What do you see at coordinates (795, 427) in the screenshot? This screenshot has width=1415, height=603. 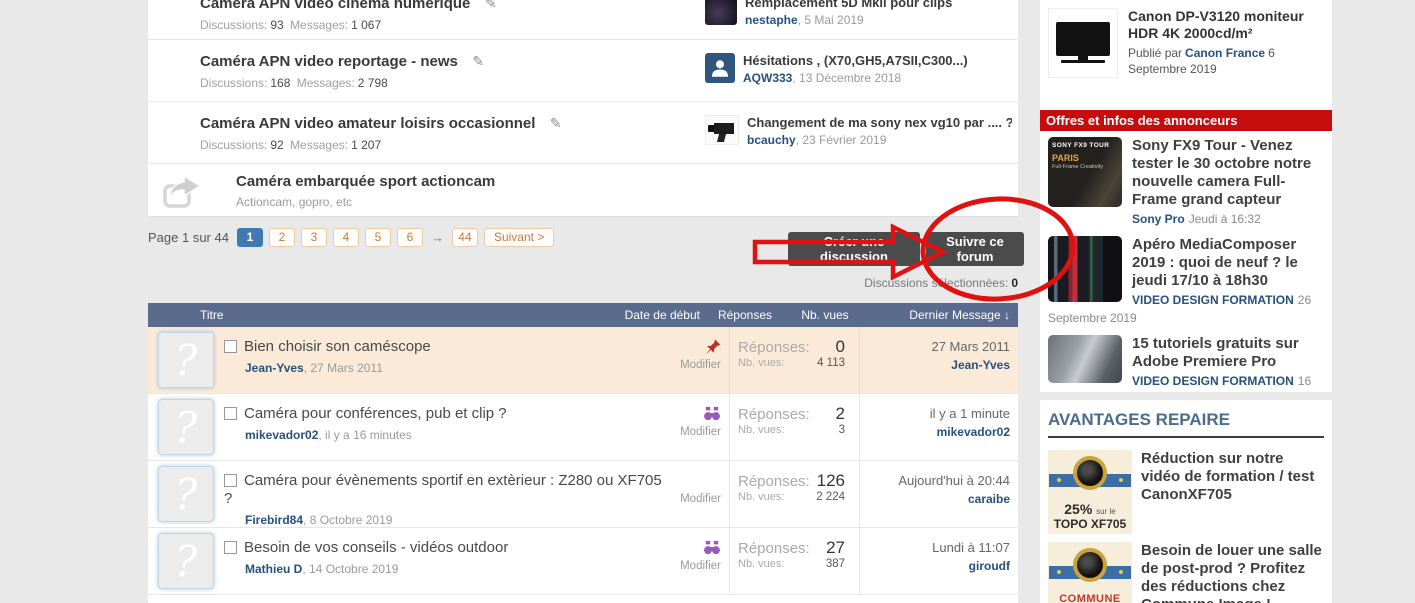 I see `thread-stats: Réponses: 2 Nb. vues: 3` at bounding box center [795, 427].